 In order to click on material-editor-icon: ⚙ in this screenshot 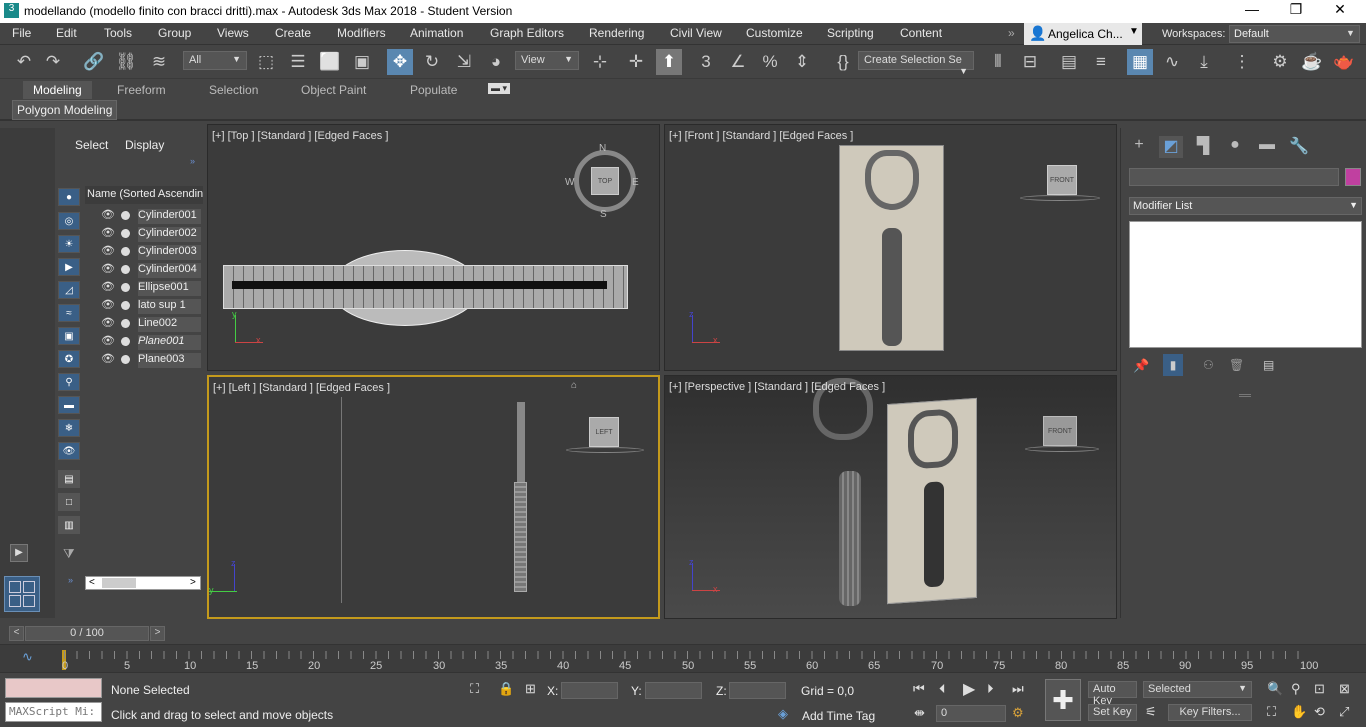, I will do `click(1280, 62)`.